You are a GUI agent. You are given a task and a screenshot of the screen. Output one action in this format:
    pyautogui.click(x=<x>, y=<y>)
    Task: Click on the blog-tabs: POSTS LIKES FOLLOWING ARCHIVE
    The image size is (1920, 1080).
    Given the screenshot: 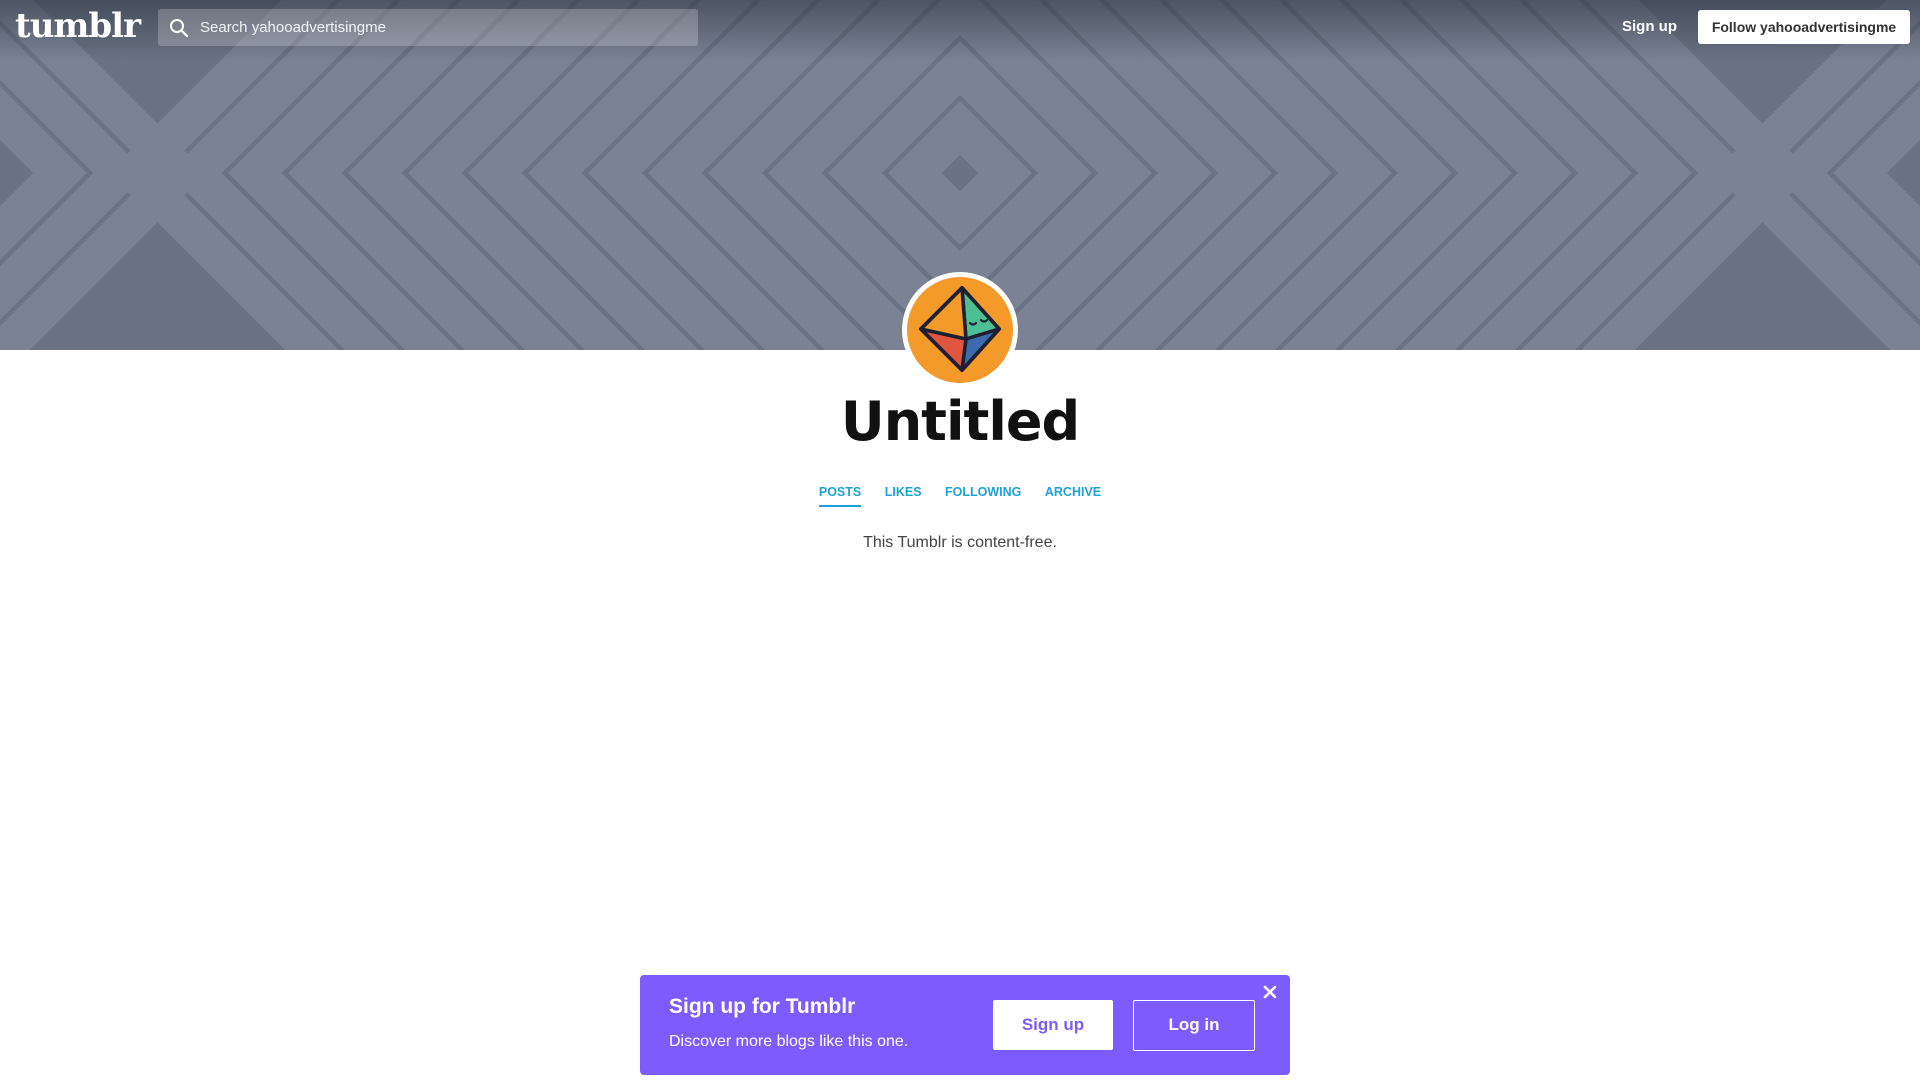 What is the action you would take?
    pyautogui.click(x=960, y=496)
    